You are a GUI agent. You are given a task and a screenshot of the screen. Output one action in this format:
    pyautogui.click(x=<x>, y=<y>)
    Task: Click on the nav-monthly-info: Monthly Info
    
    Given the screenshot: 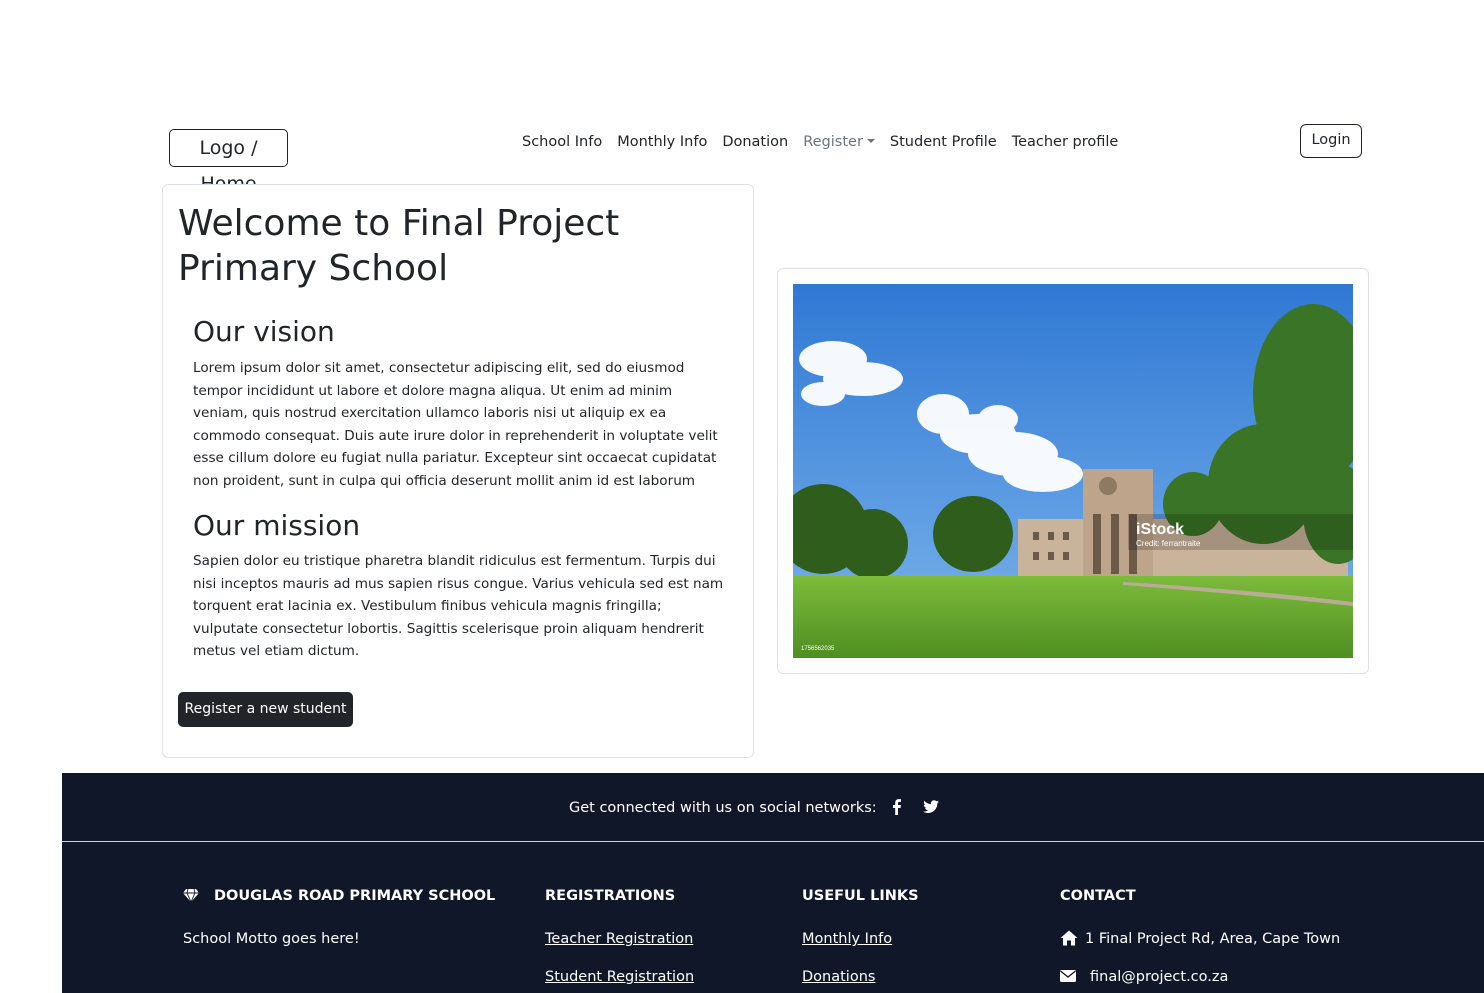 What is the action you would take?
    pyautogui.click(x=662, y=142)
    